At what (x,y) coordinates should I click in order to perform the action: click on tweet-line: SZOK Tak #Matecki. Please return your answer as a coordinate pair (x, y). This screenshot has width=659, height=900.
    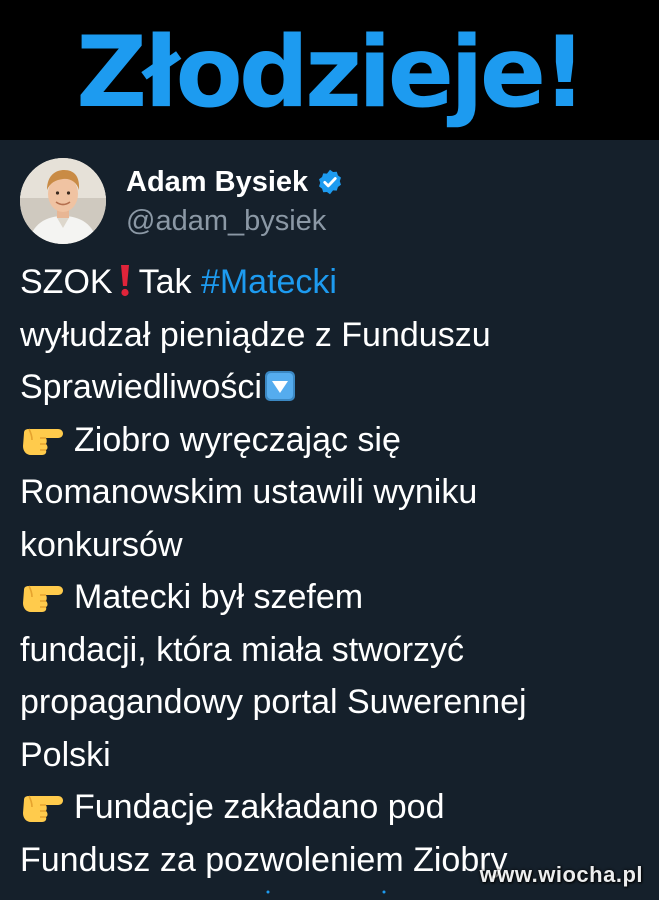
    Looking at the image, I should click on (332, 282).